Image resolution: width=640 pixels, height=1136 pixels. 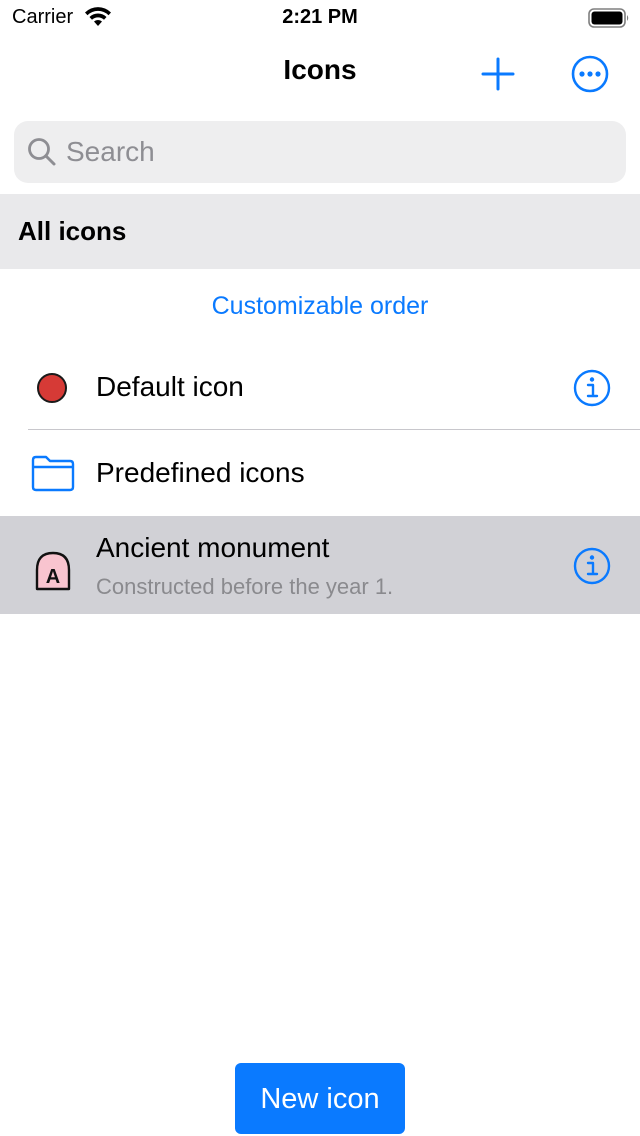 What do you see at coordinates (213, 547) in the screenshot?
I see `list-item-title: Ancient monument` at bounding box center [213, 547].